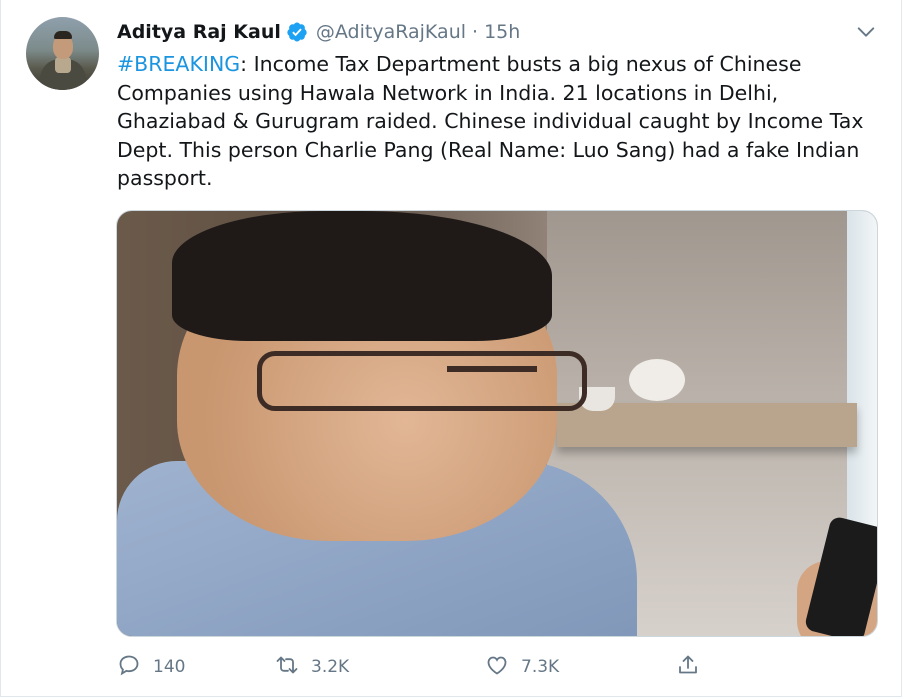 The width and height of the screenshot is (902, 697). I want to click on photo-hair-shape, so click(362, 276).